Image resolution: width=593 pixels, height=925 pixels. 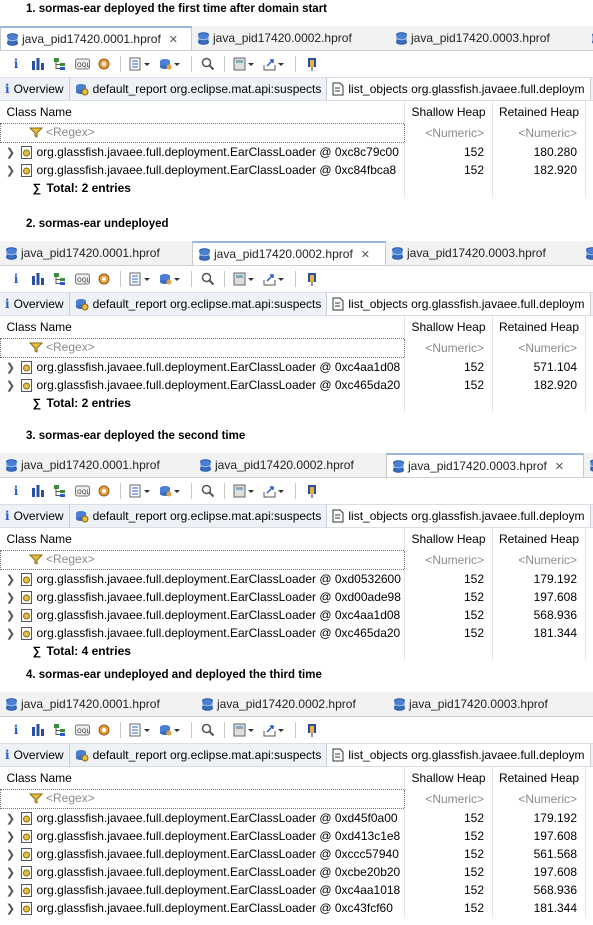 I want to click on editor-tab: java_pid17420.0001.hprof ✕, so click(x=96, y=38).